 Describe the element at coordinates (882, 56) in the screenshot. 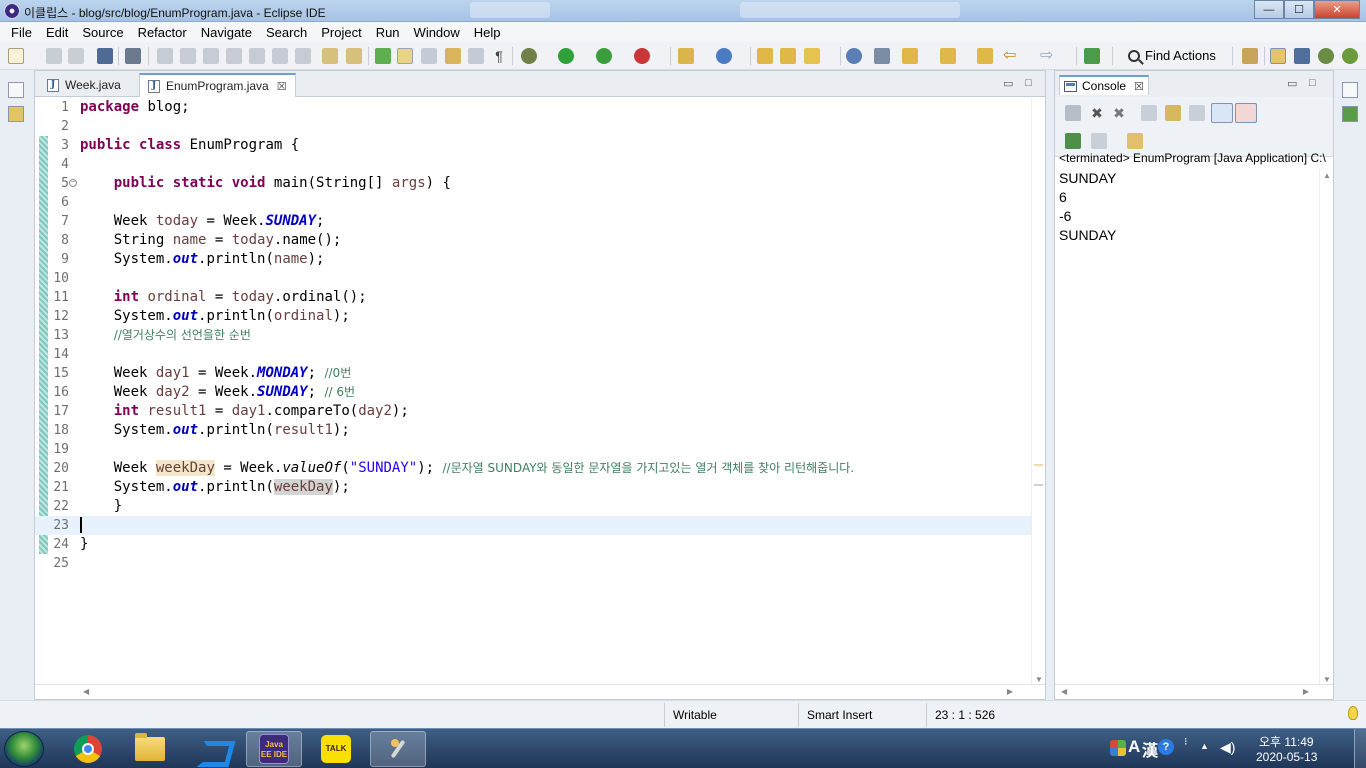

I see `annotation-icon` at that location.